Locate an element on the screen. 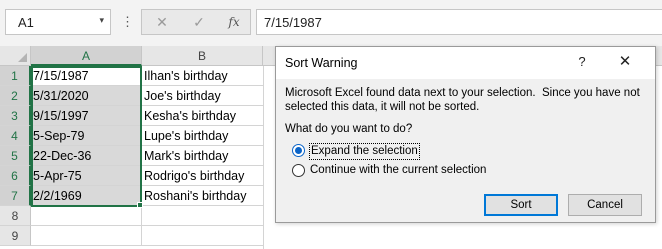 Image resolution: width=662 pixels, height=249 pixels. radio-expand-indicator is located at coordinates (298, 150).